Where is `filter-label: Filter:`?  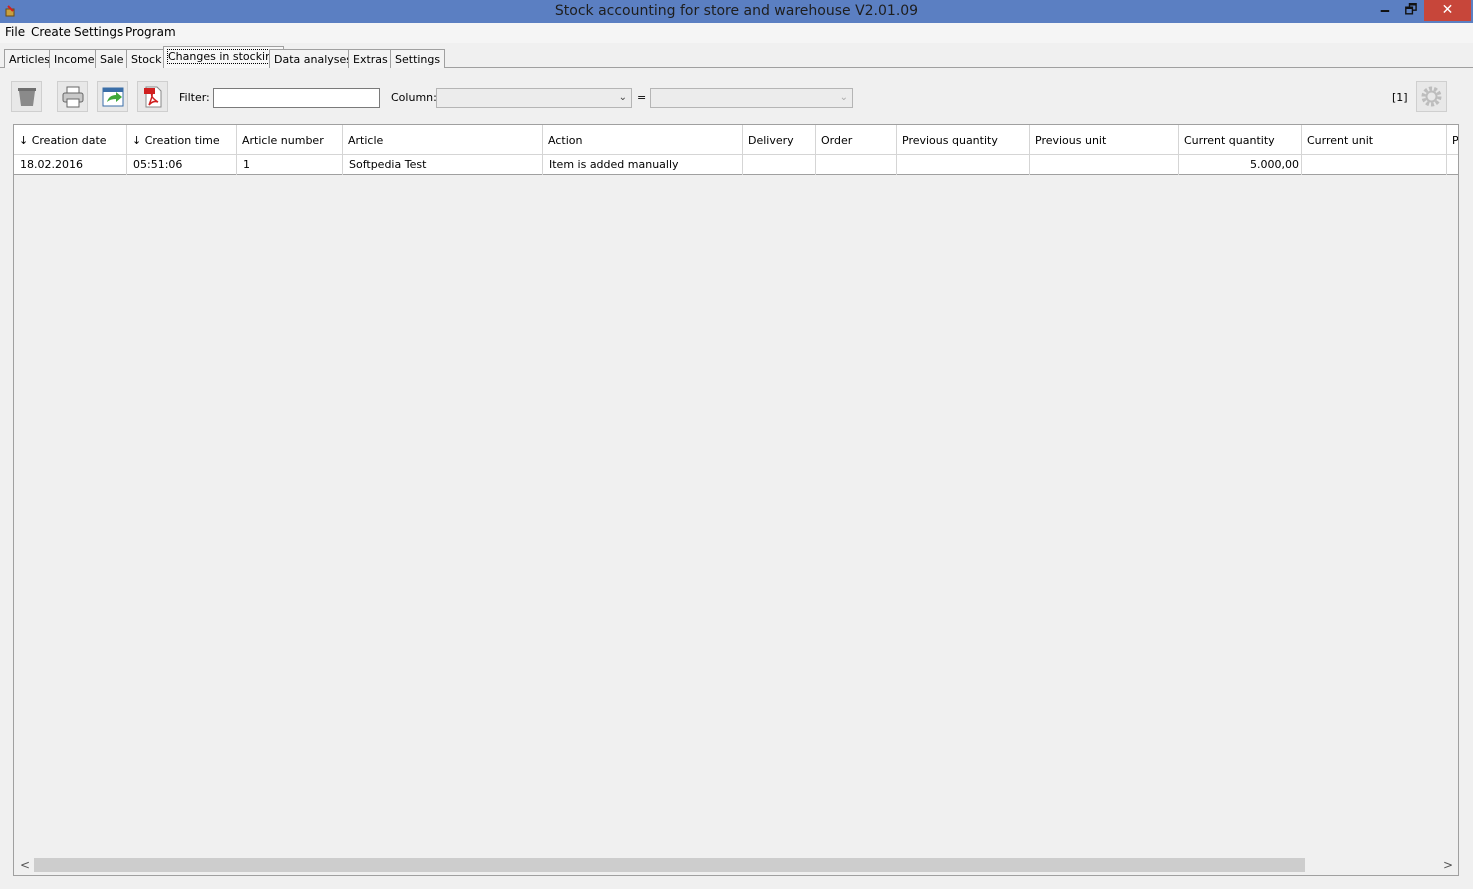 filter-label: Filter: is located at coordinates (194, 97).